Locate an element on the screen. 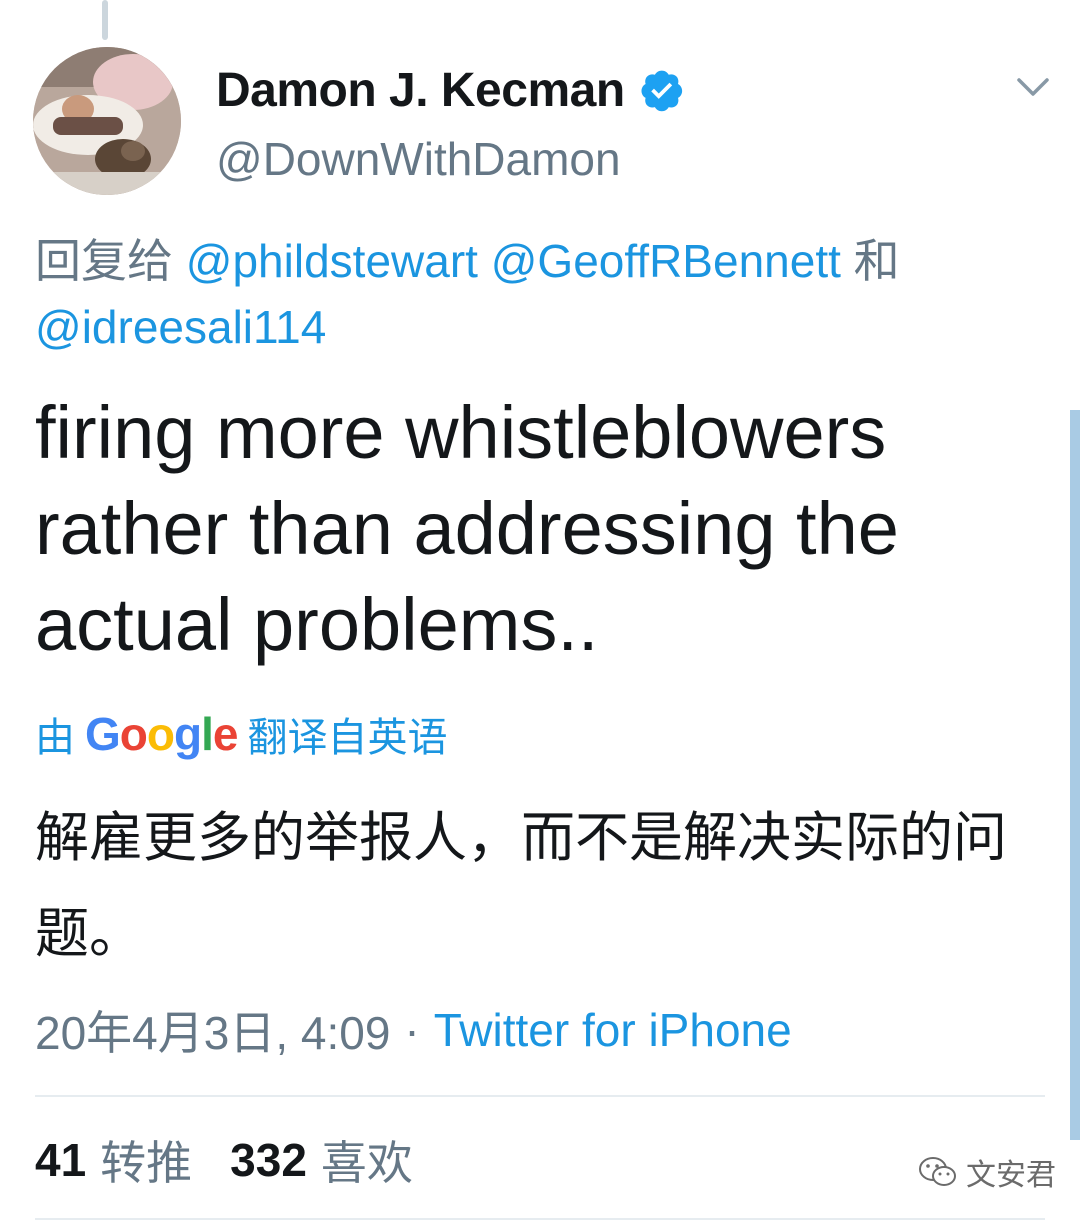 The width and height of the screenshot is (1080, 1221). reply-prefix: 回复给 is located at coordinates (104, 261).